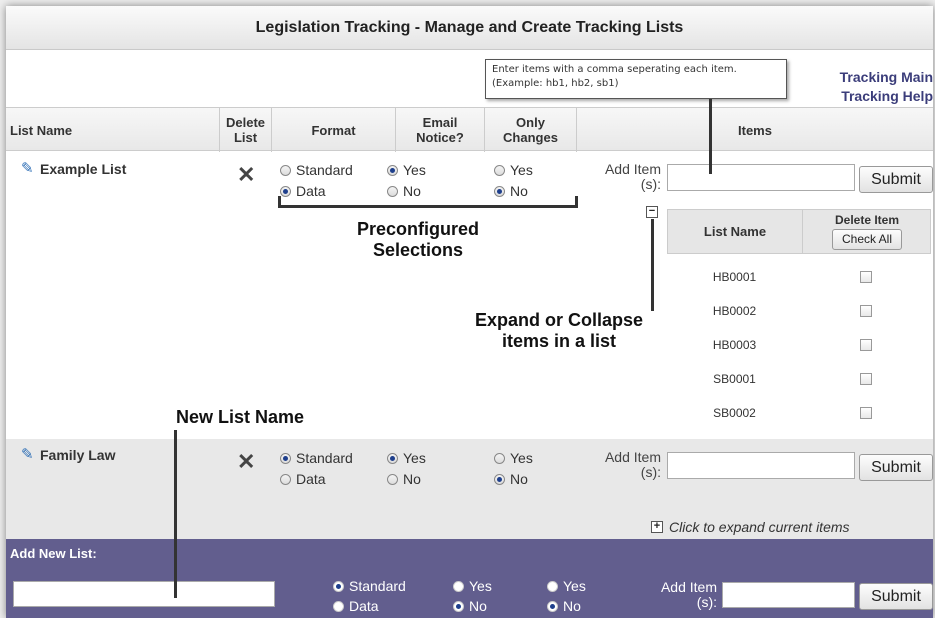  I want to click on callout-preconfigured: Preconfigured Selections, so click(418, 240).